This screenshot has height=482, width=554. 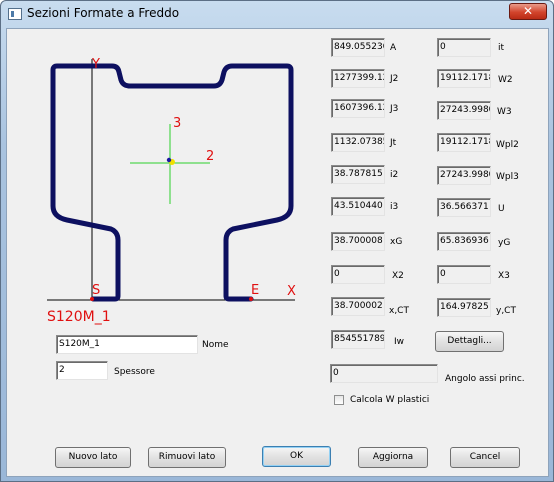 I want to click on y-axis-label: Y, so click(x=95, y=64).